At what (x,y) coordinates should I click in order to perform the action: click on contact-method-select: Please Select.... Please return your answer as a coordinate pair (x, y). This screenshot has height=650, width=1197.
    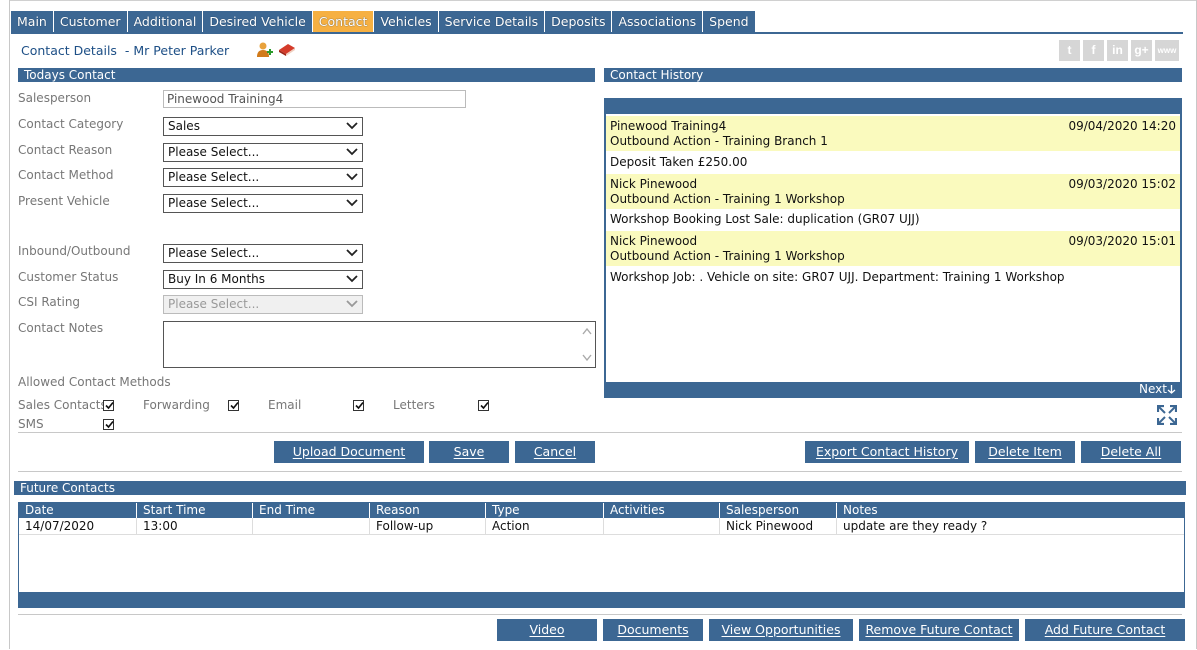
    Looking at the image, I should click on (263, 177).